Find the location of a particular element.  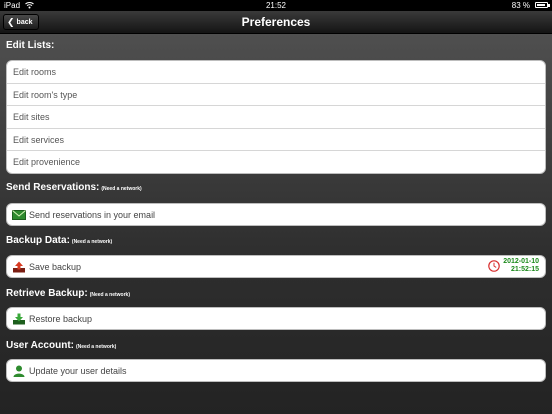

save-backup-item: Save backup 2012-01-10 21:52:15 is located at coordinates (276, 266).